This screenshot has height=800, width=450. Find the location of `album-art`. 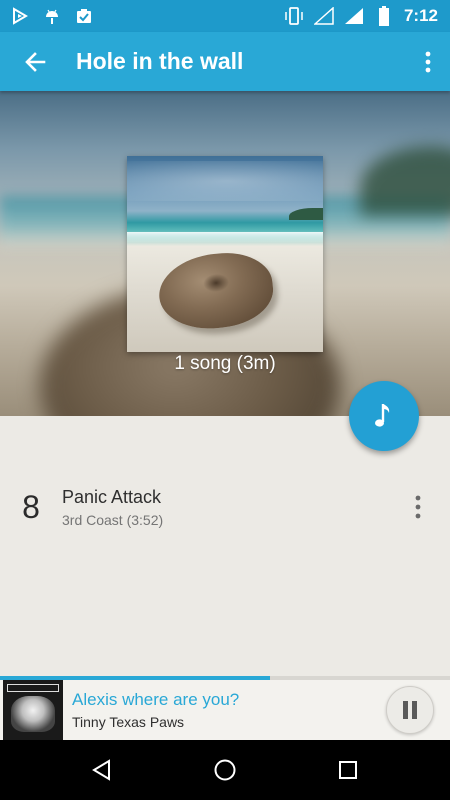

album-art is located at coordinates (225, 254).